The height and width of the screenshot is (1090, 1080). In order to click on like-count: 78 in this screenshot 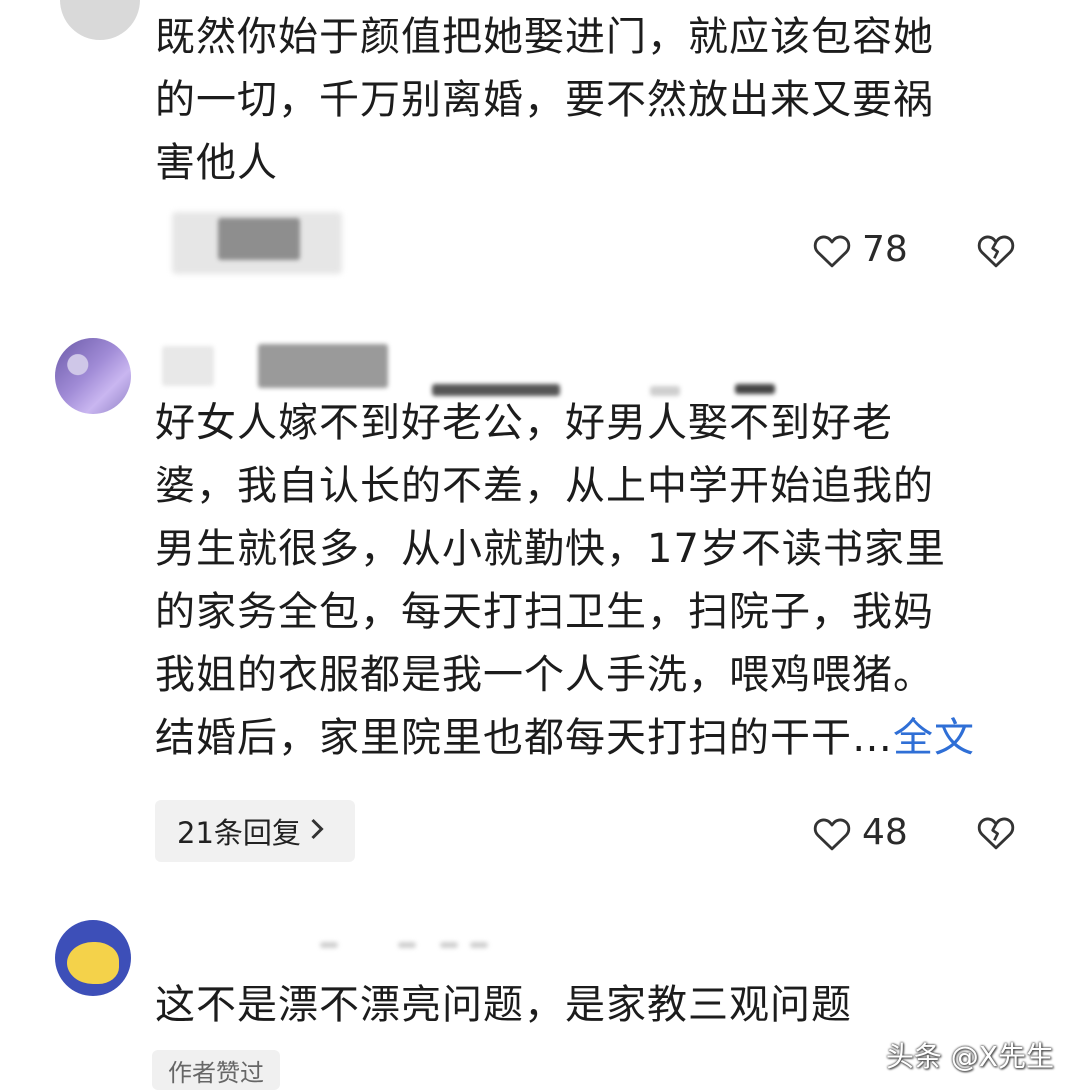, I will do `click(885, 249)`.